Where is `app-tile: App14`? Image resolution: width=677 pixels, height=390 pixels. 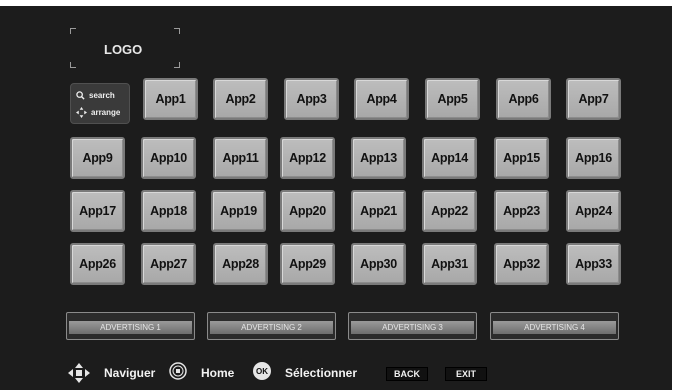
app-tile: App14 is located at coordinates (449, 158).